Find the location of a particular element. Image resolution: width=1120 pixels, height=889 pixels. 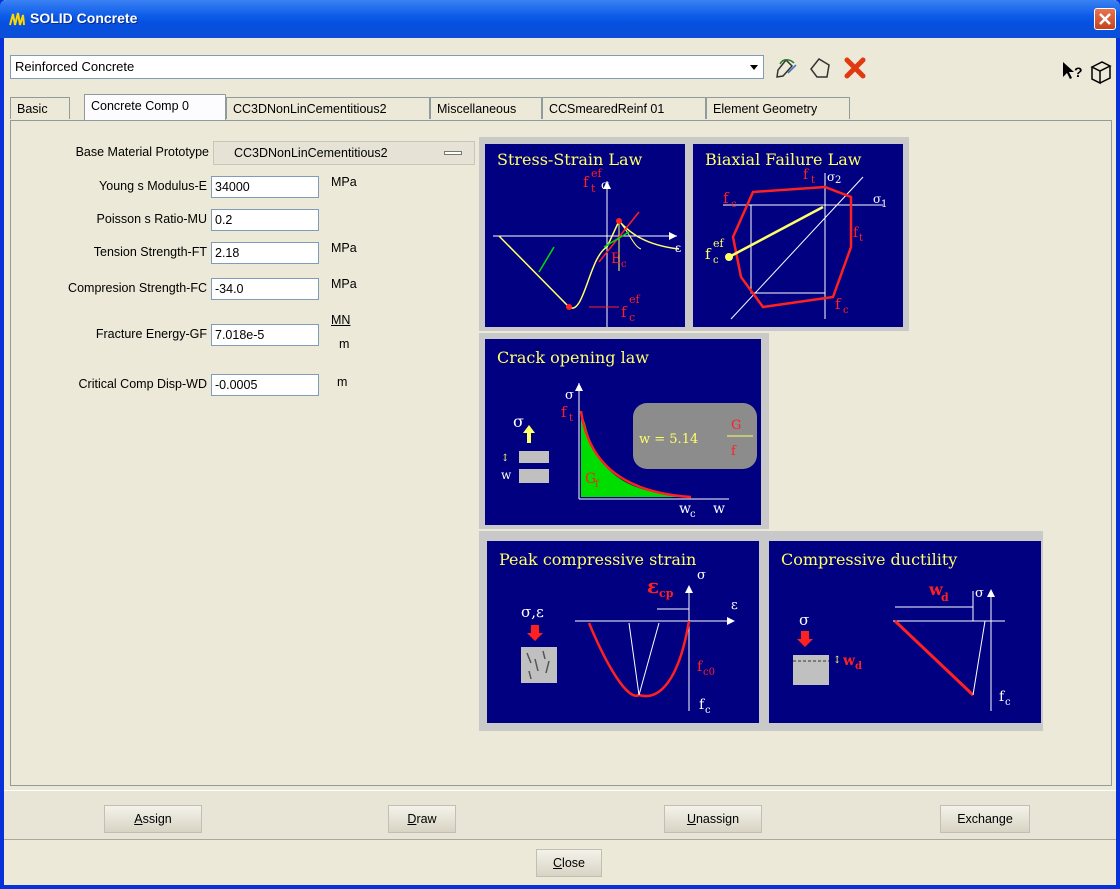

fracture-energy-label: Fracture Energy-GF is located at coordinates (151, 334).